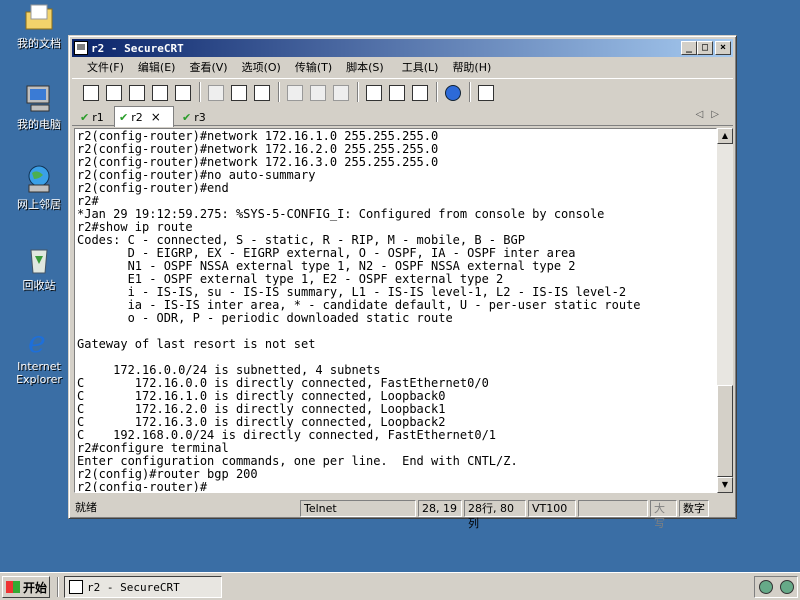  I want to click on status-empty, so click(613, 508).